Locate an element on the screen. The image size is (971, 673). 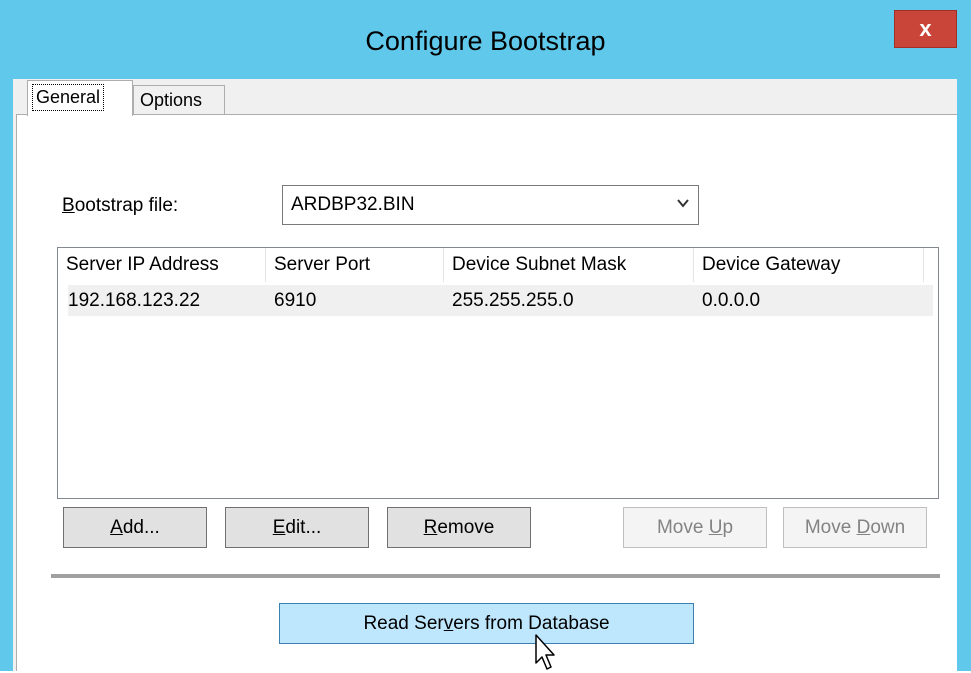
chevron-down-icon is located at coordinates (683, 203).